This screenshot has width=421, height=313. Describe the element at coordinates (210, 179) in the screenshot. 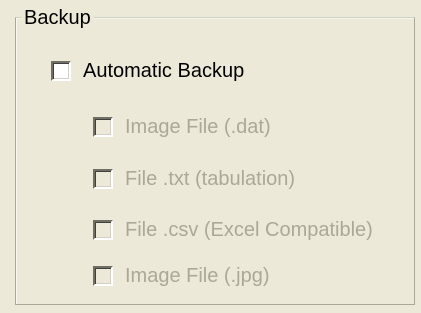

I see `file-txt-label: File .txt (tabulation)` at that location.